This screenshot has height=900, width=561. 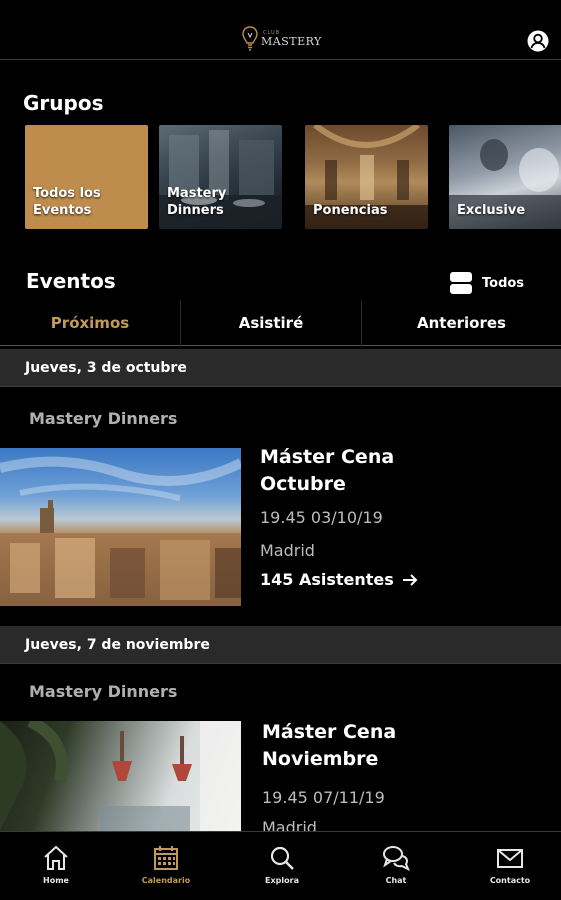 I want to click on mail-icon, so click(x=510, y=858).